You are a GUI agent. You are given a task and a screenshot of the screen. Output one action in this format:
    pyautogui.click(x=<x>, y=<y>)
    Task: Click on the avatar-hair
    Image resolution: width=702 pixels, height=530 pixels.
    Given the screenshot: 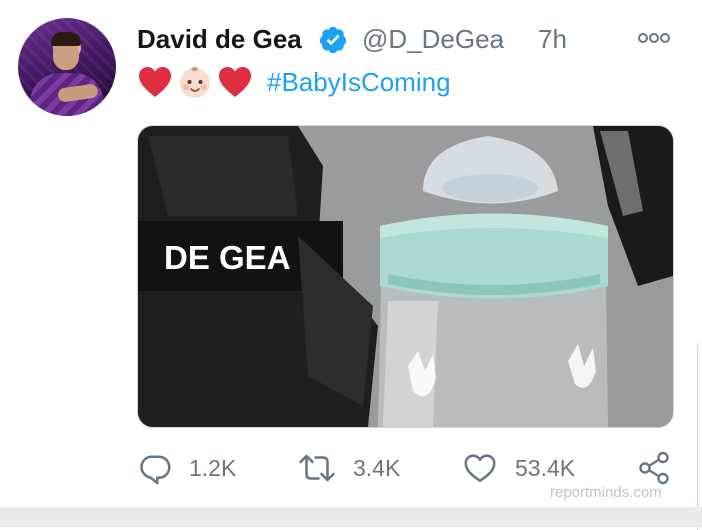 What is the action you would take?
    pyautogui.click(x=66, y=39)
    